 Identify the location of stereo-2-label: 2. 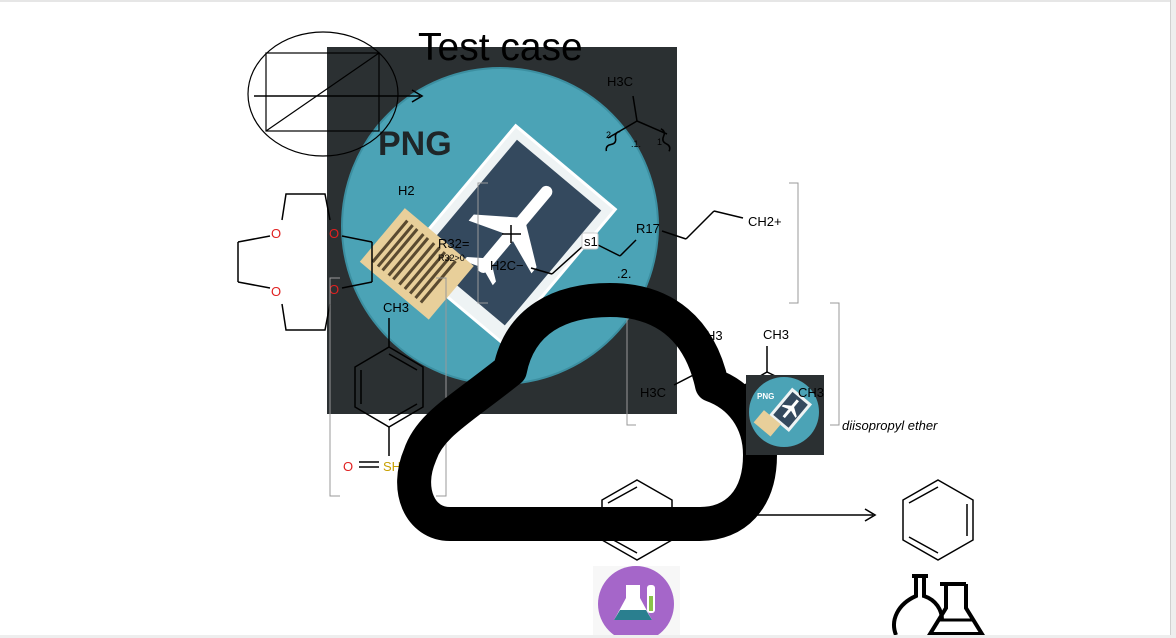
(608, 135).